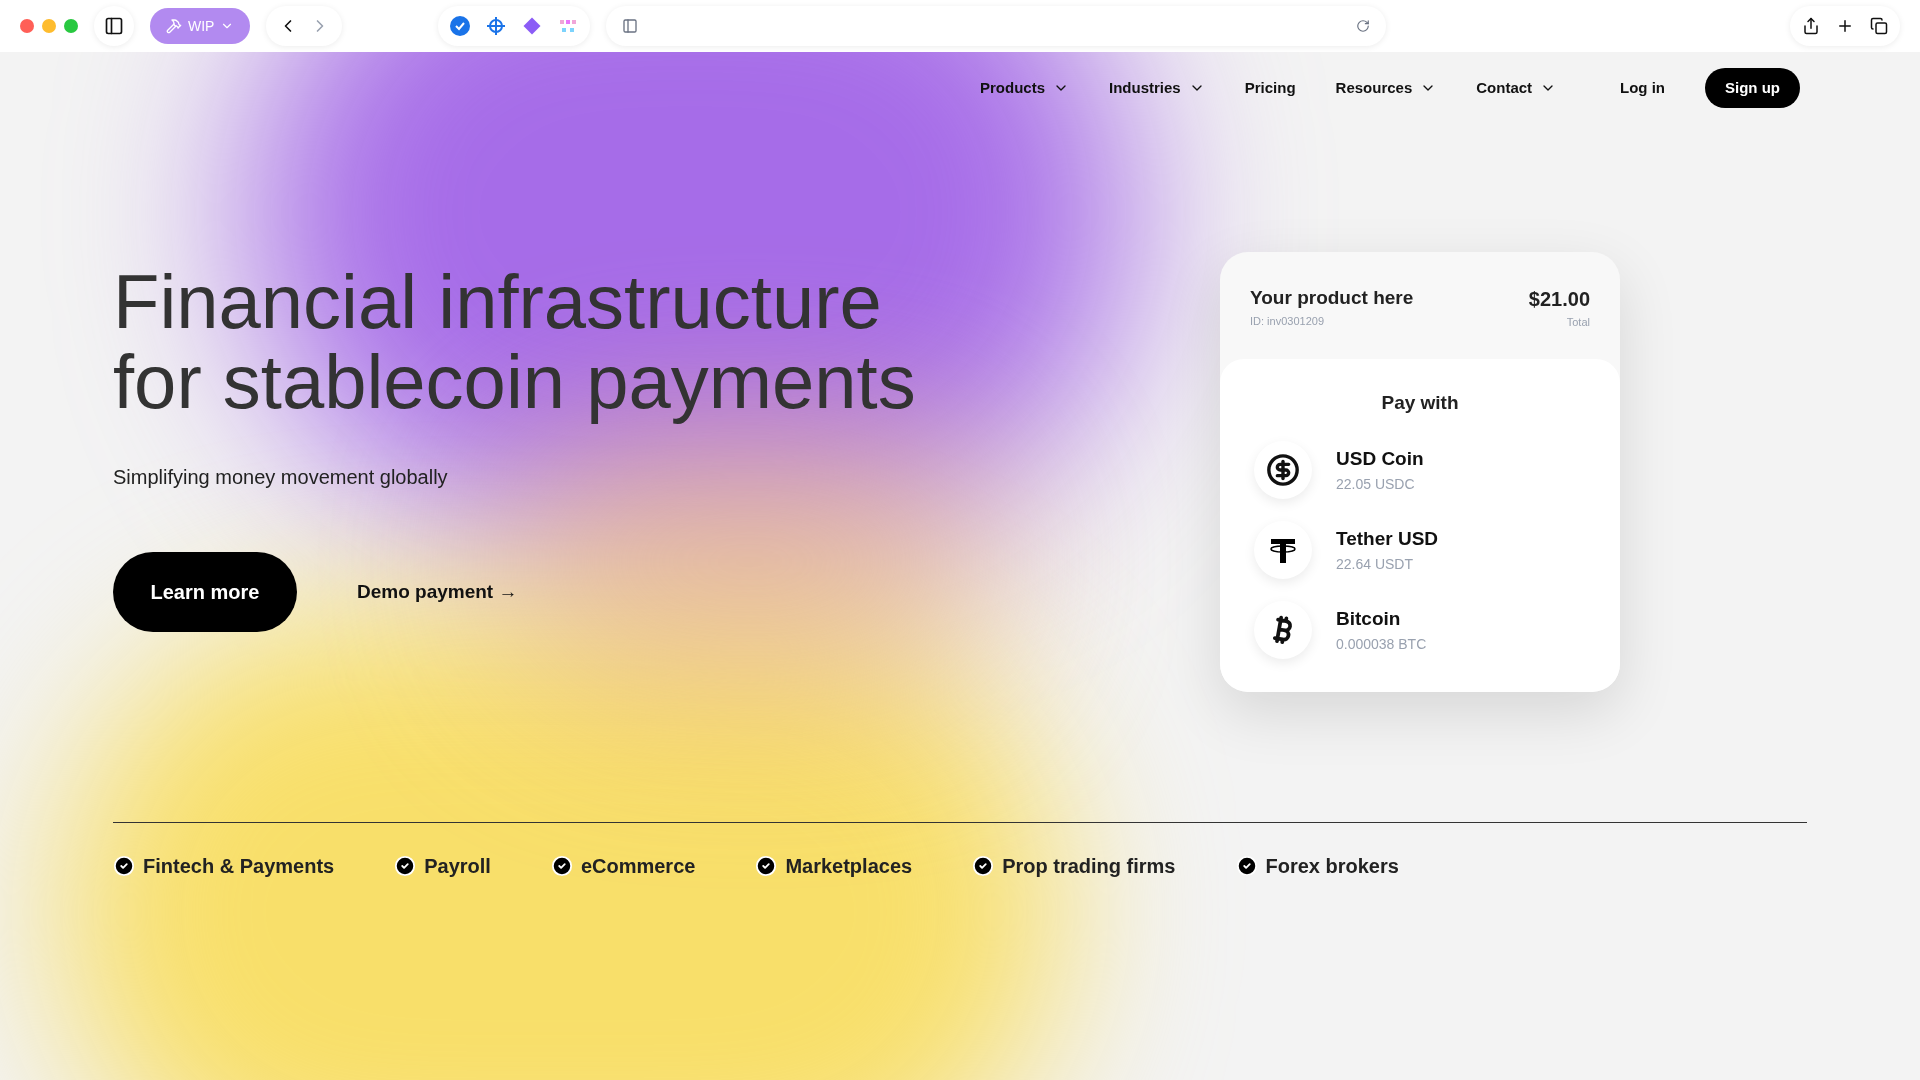  Describe the element at coordinates (437, 592) in the screenshot. I see `demo-payment-link: Demo payment →` at that location.